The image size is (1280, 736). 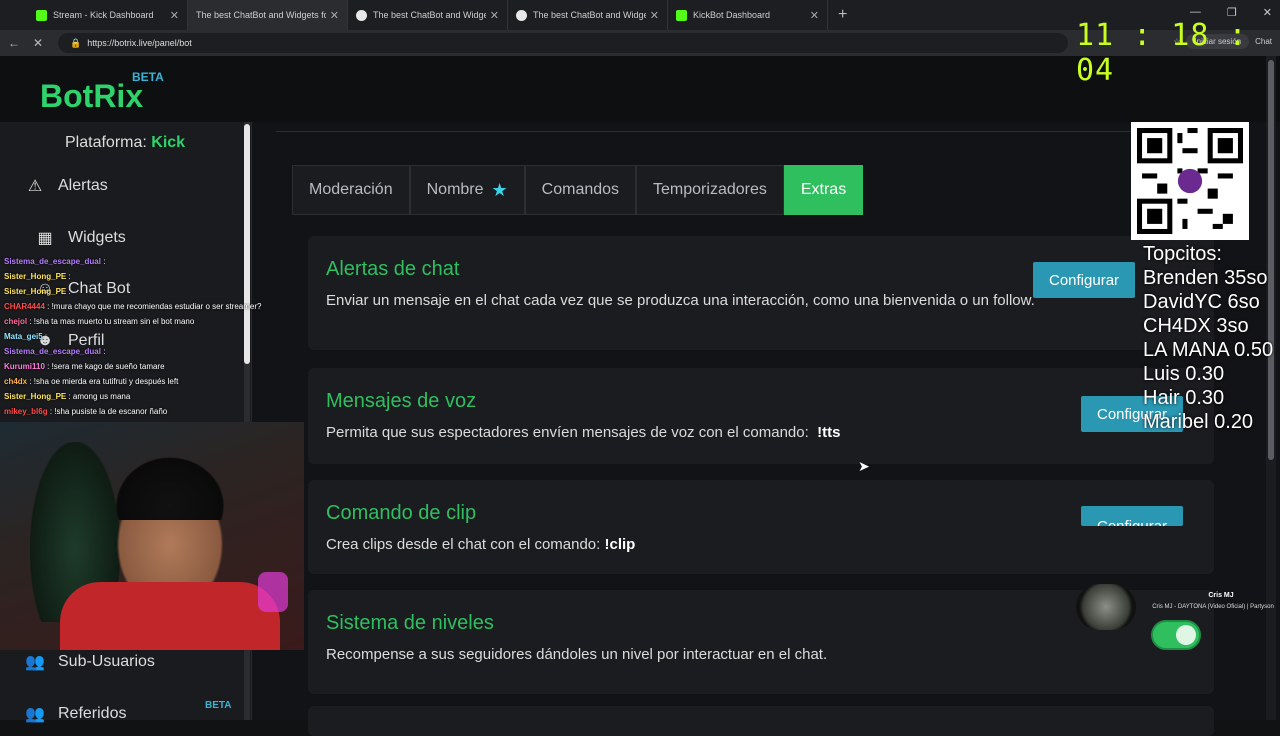 What do you see at coordinates (1184, 374) in the screenshot?
I see `topcitos-line: Luis 0.30` at bounding box center [1184, 374].